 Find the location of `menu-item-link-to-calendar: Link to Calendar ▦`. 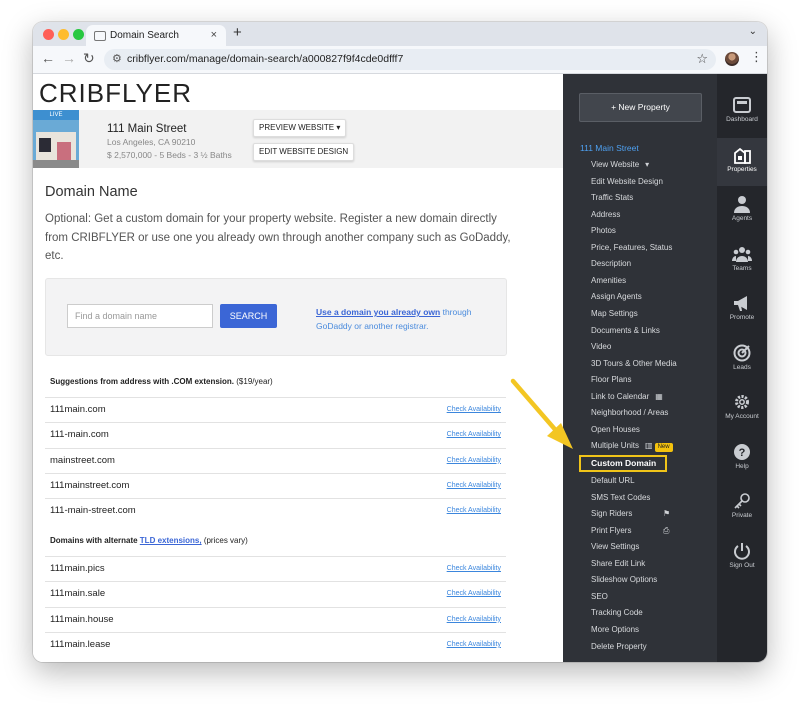

menu-item-link-to-calendar: Link to Calendar ▦ is located at coordinates (627, 396).